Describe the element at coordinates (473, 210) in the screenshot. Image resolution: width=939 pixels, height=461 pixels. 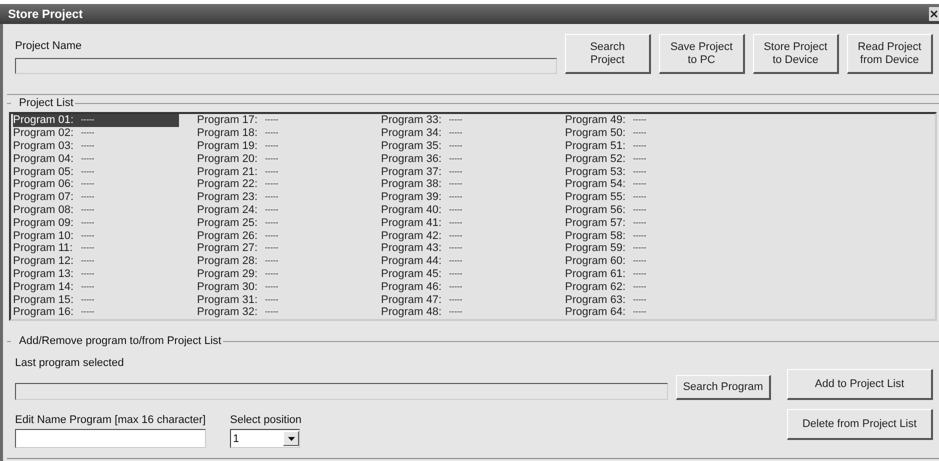
I see `program-item: Program 40: -----` at that location.